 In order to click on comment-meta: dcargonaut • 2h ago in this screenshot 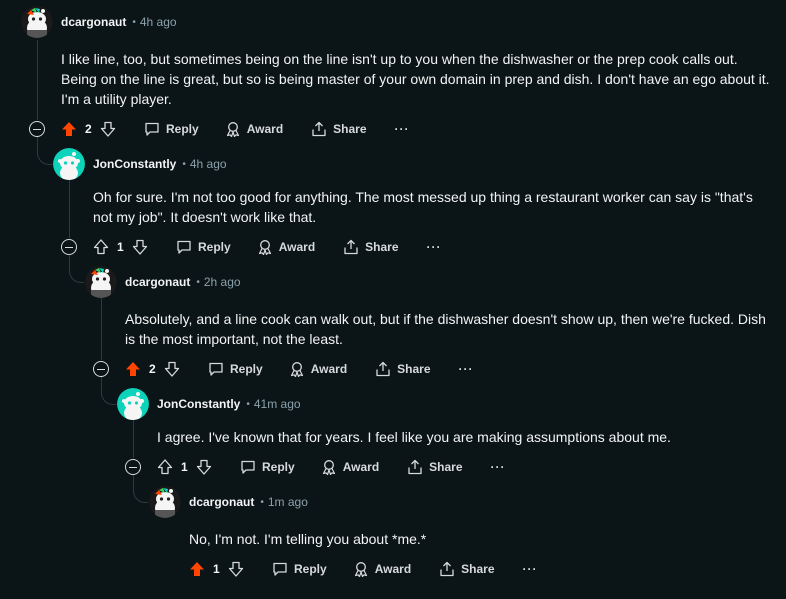, I will do `click(163, 282)`.